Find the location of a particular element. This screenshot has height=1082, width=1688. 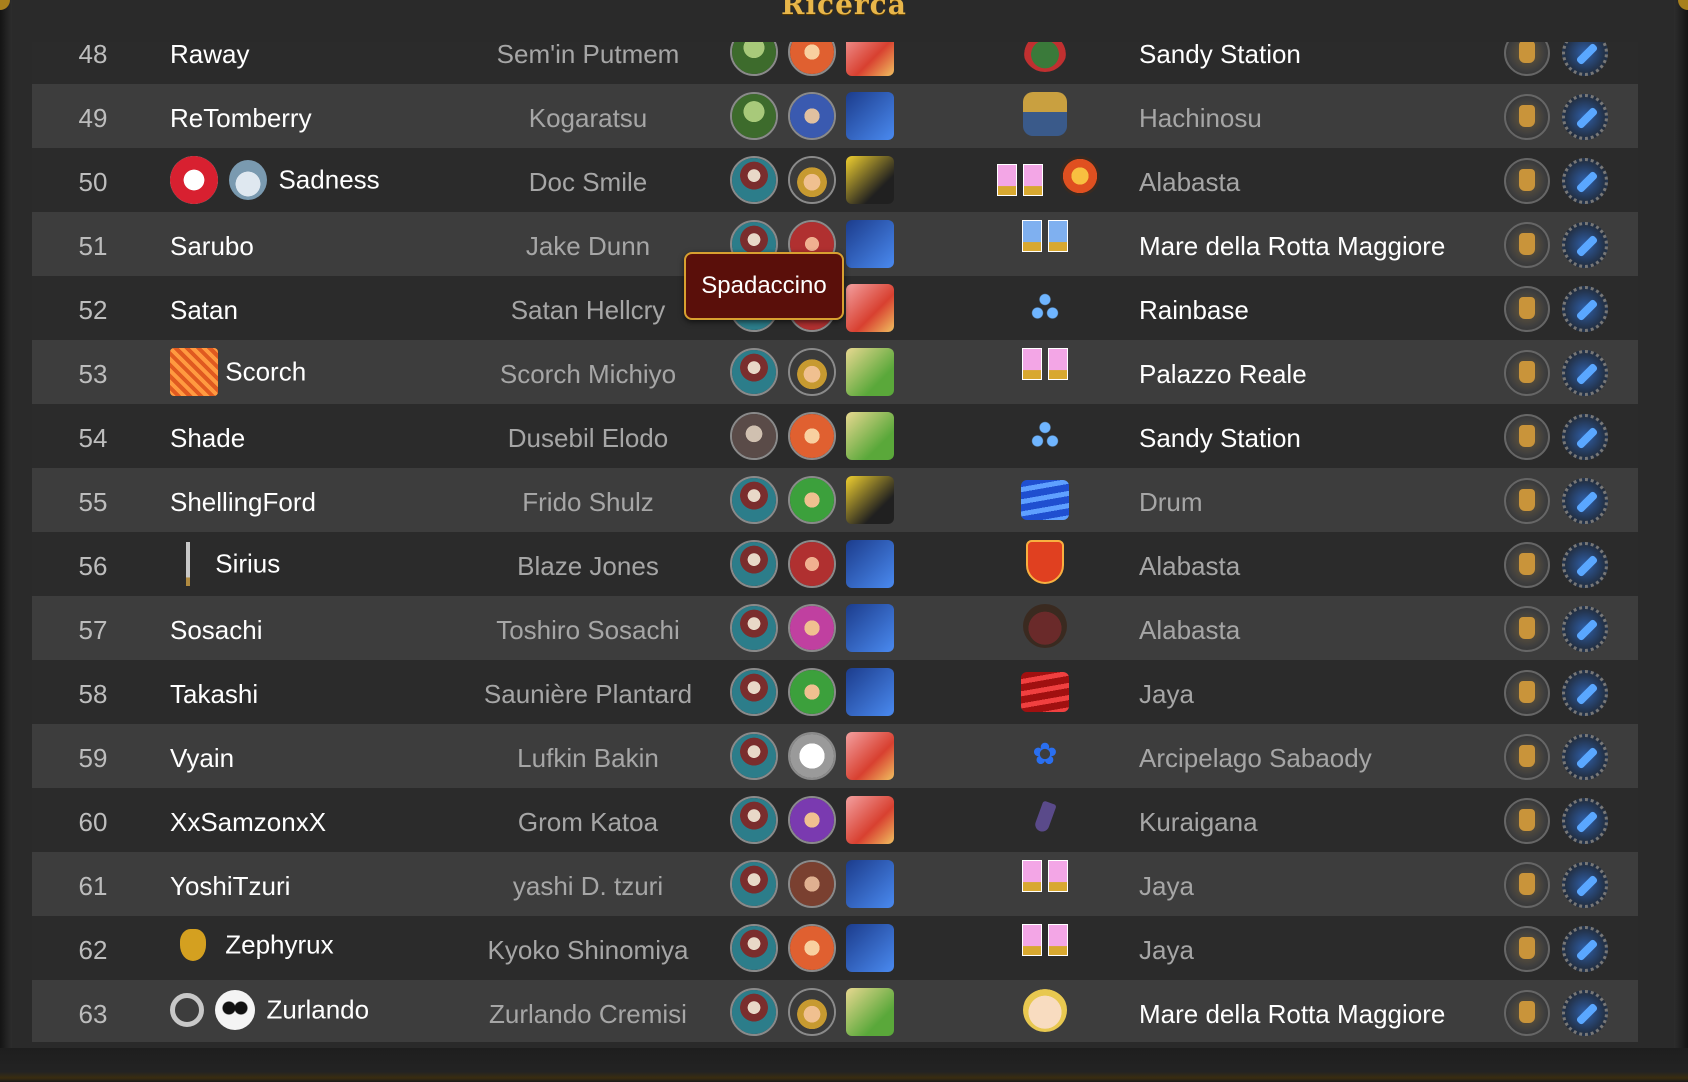

player-cell: Zurlando is located at coordinates (269, 1010).